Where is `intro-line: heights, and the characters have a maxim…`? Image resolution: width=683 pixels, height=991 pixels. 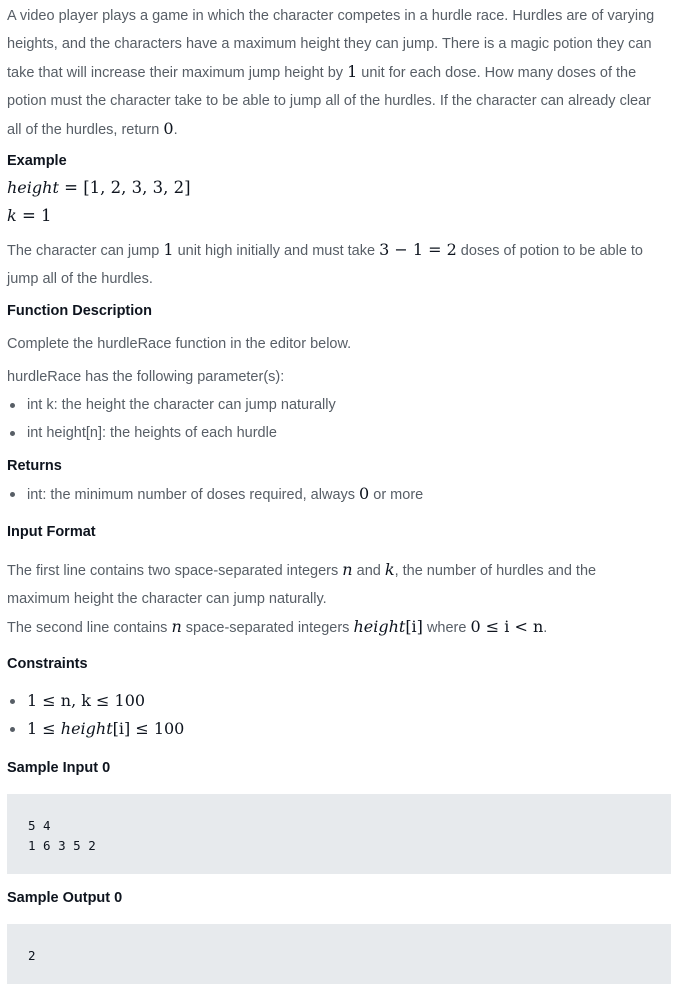
intro-line: heights, and the characters have a maxim… is located at coordinates (329, 44).